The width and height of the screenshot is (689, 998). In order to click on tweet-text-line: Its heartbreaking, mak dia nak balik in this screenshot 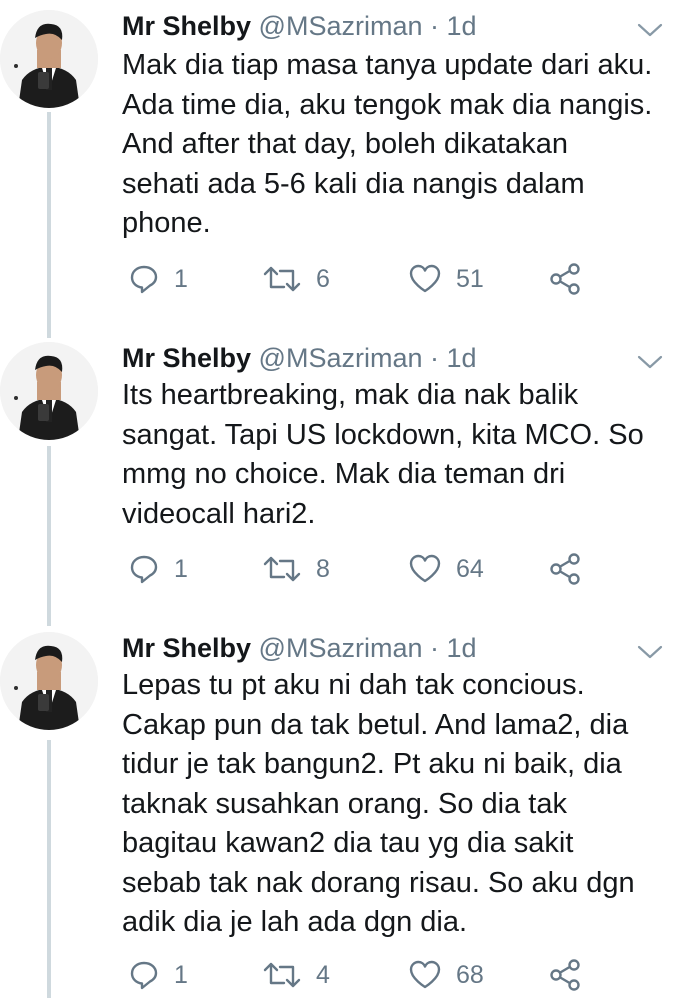, I will do `click(350, 395)`.